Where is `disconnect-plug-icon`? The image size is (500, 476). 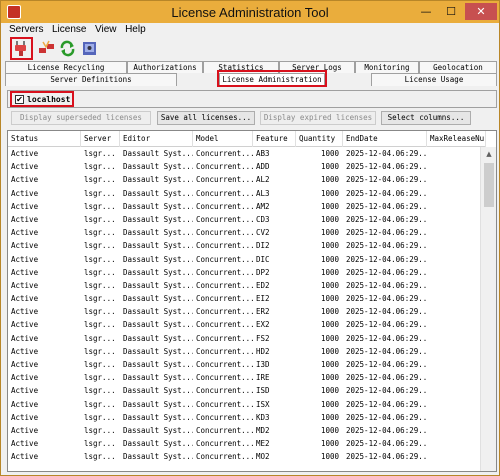 disconnect-plug-icon is located at coordinates (46, 48).